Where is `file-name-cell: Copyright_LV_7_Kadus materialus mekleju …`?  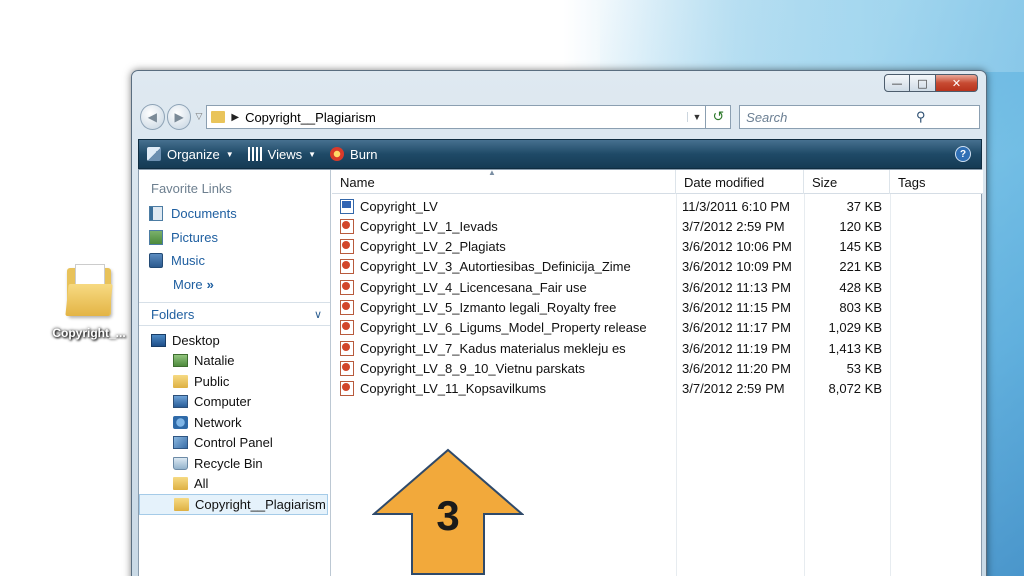
file-name-cell: Copyright_LV_7_Kadus materialus mekleju … is located at coordinates (483, 348).